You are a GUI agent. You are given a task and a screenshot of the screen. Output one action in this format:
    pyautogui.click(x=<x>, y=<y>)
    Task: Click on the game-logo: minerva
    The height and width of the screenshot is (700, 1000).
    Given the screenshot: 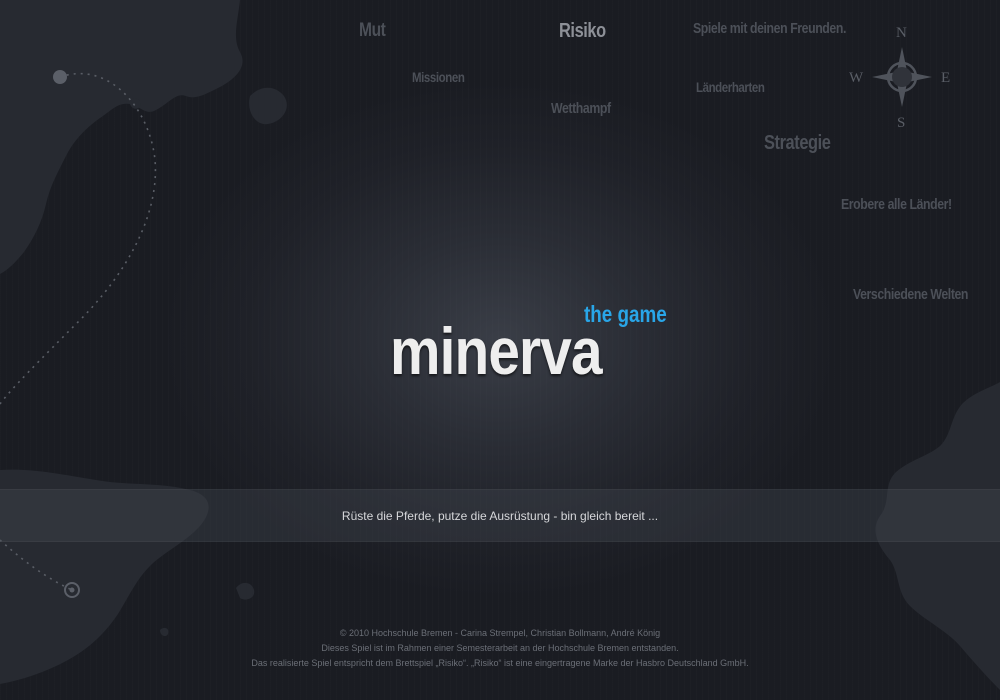 What is the action you would take?
    pyautogui.click(x=496, y=351)
    